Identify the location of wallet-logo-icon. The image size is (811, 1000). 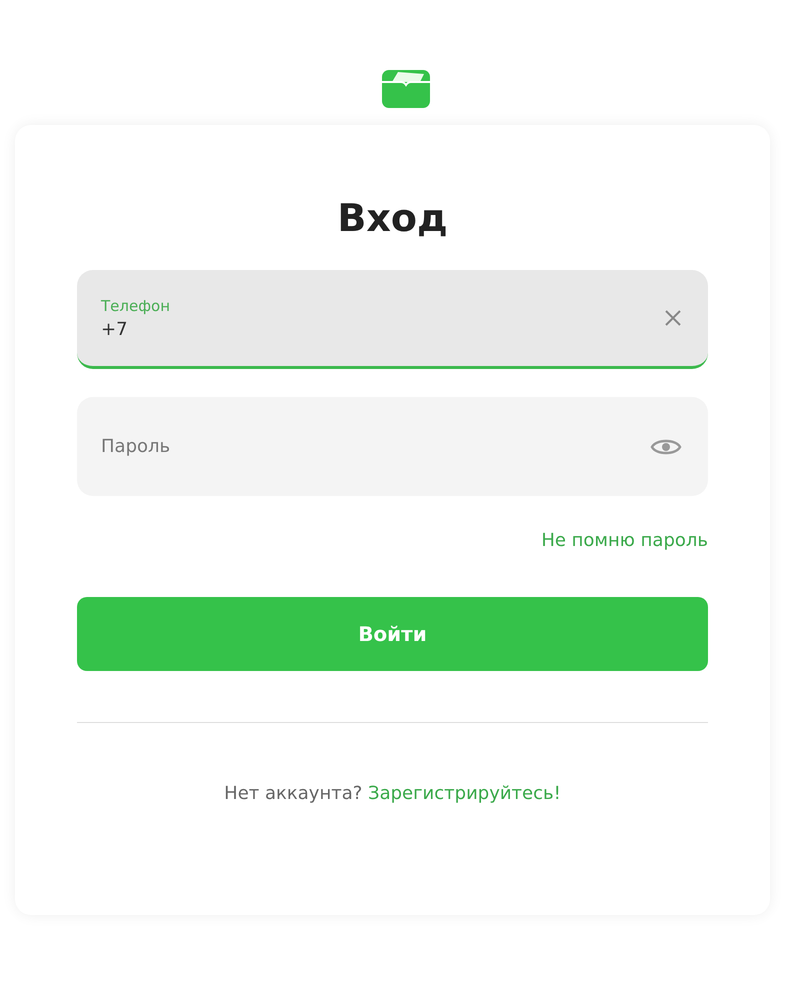
(406, 89).